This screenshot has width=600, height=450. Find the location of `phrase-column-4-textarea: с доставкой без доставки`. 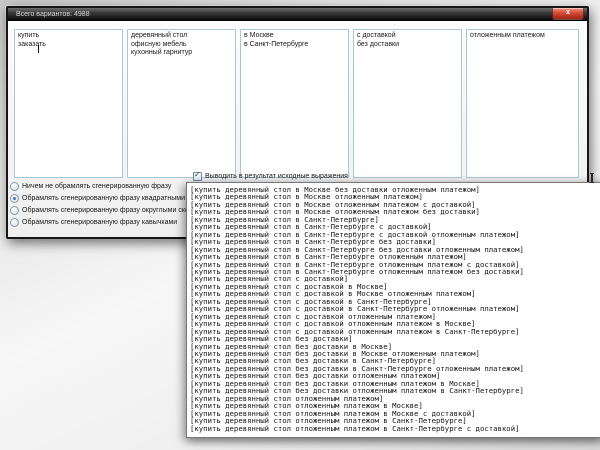

phrase-column-4-textarea: с доставкой без доставки is located at coordinates (407, 103).